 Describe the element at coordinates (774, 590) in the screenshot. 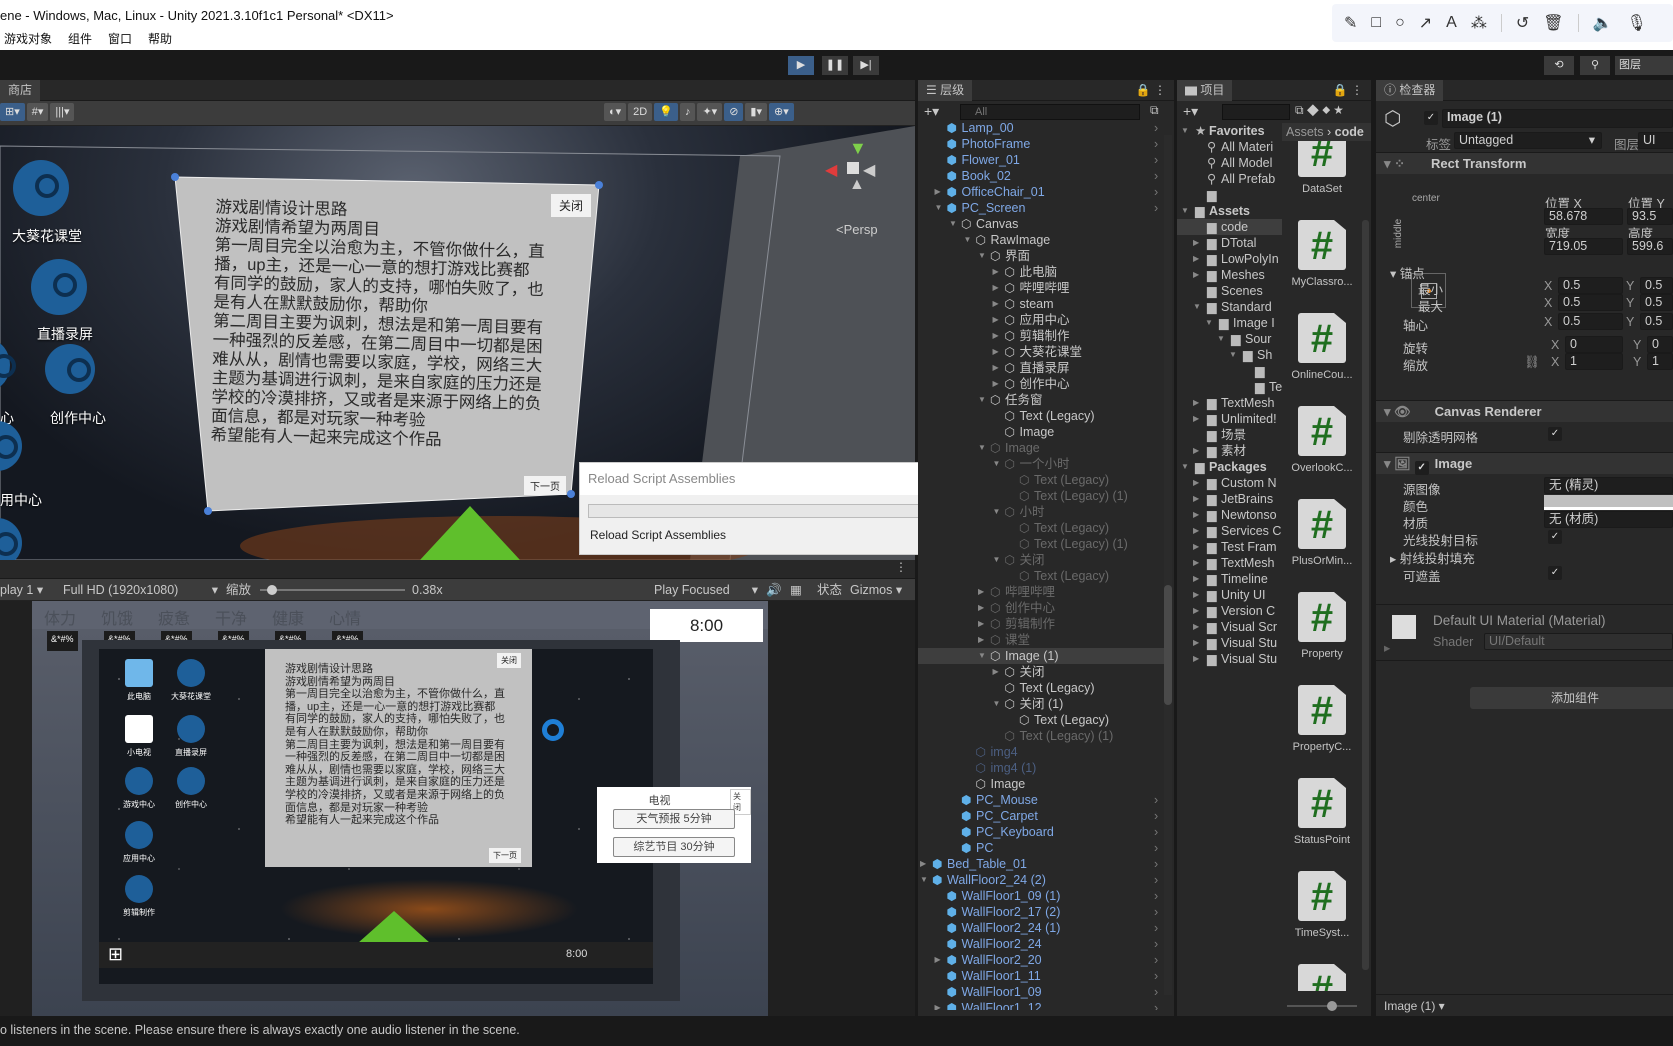

I see `mute-audio-icon: 🔊` at that location.